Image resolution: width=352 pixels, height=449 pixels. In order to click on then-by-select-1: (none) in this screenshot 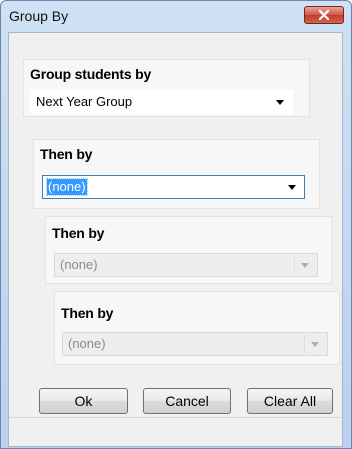, I will do `click(173, 187)`.